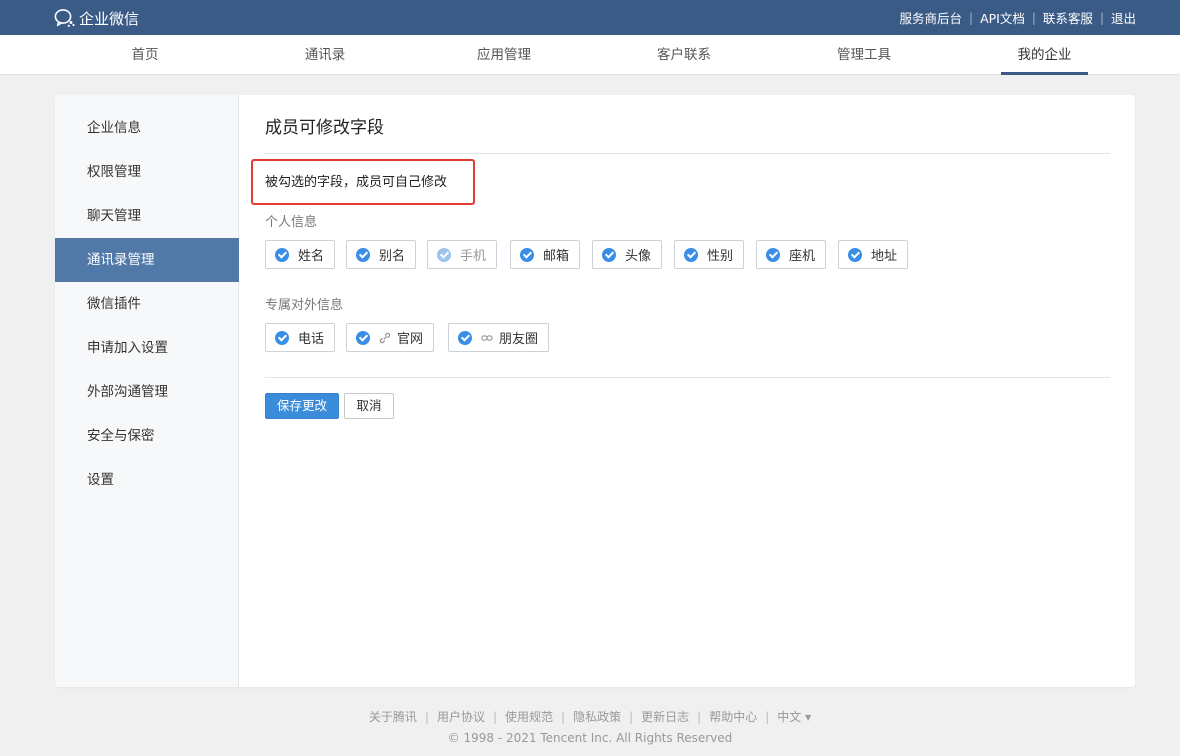 The height and width of the screenshot is (756, 1180). I want to click on sidebar-item-enterprise-info: 企业信息, so click(147, 128).